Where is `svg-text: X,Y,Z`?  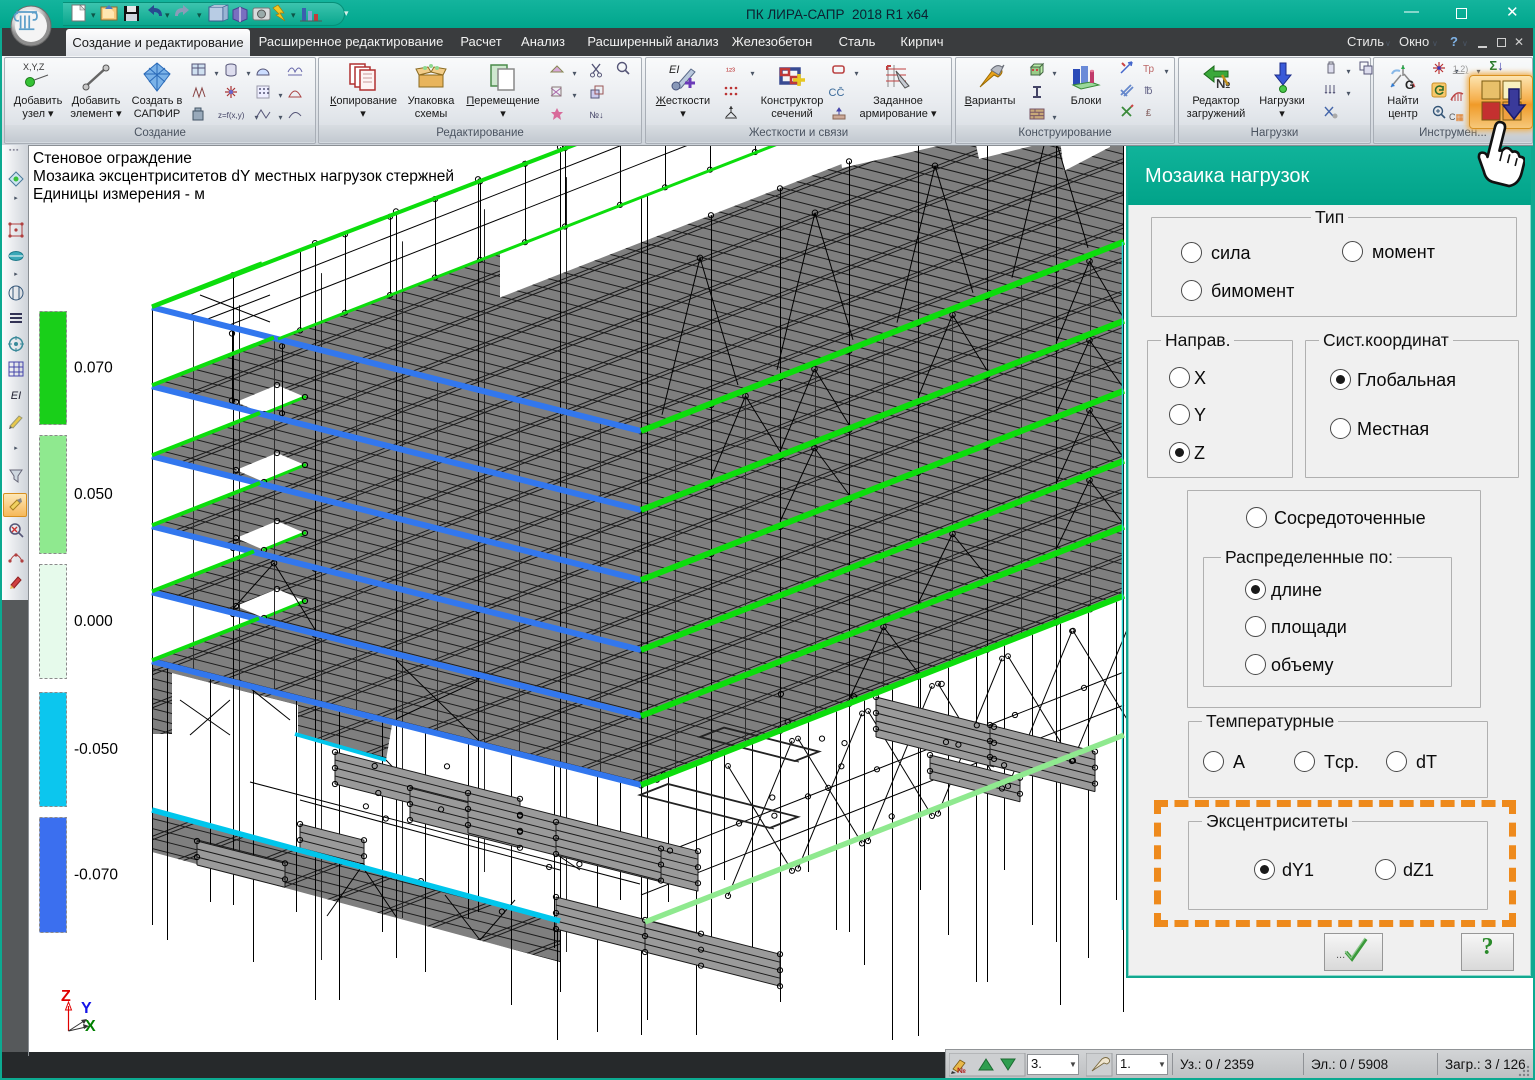 svg-text: X,Y,Z is located at coordinates (34, 67).